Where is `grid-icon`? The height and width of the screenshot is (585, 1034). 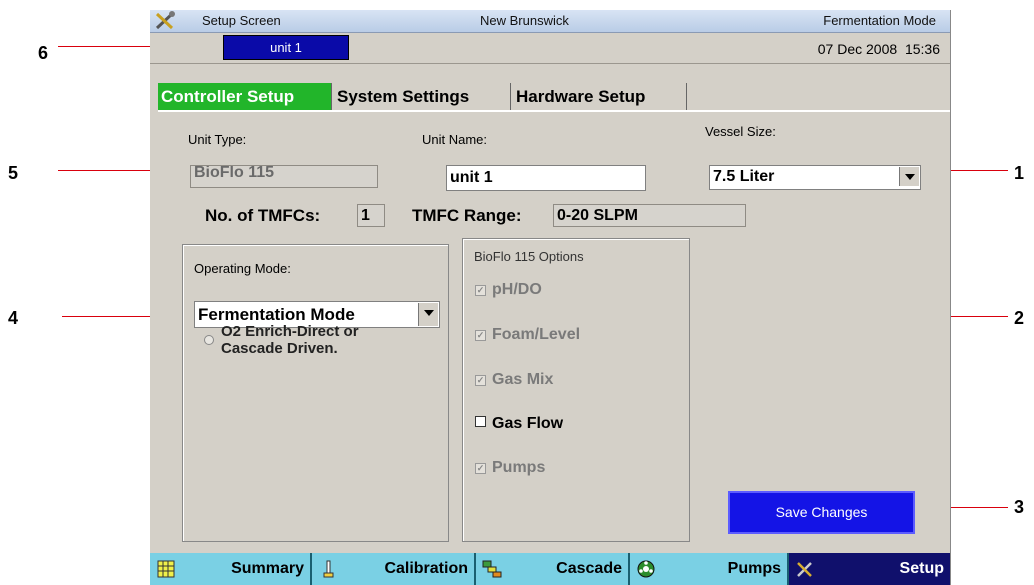 grid-icon is located at coordinates (166, 569).